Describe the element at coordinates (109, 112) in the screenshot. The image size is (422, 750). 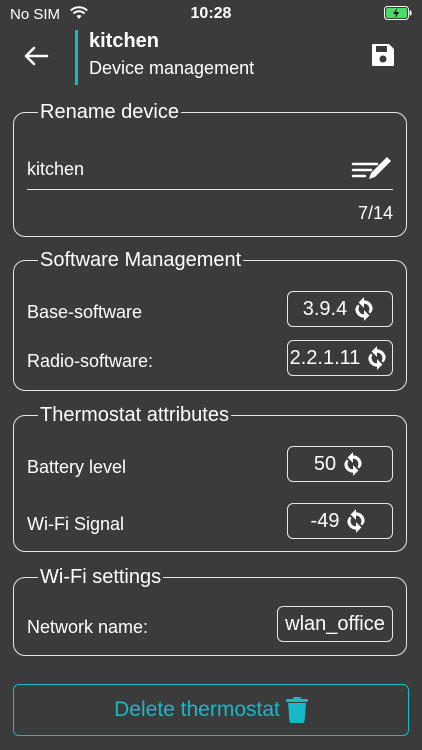
I see `rename-device-legend: Rename device` at that location.